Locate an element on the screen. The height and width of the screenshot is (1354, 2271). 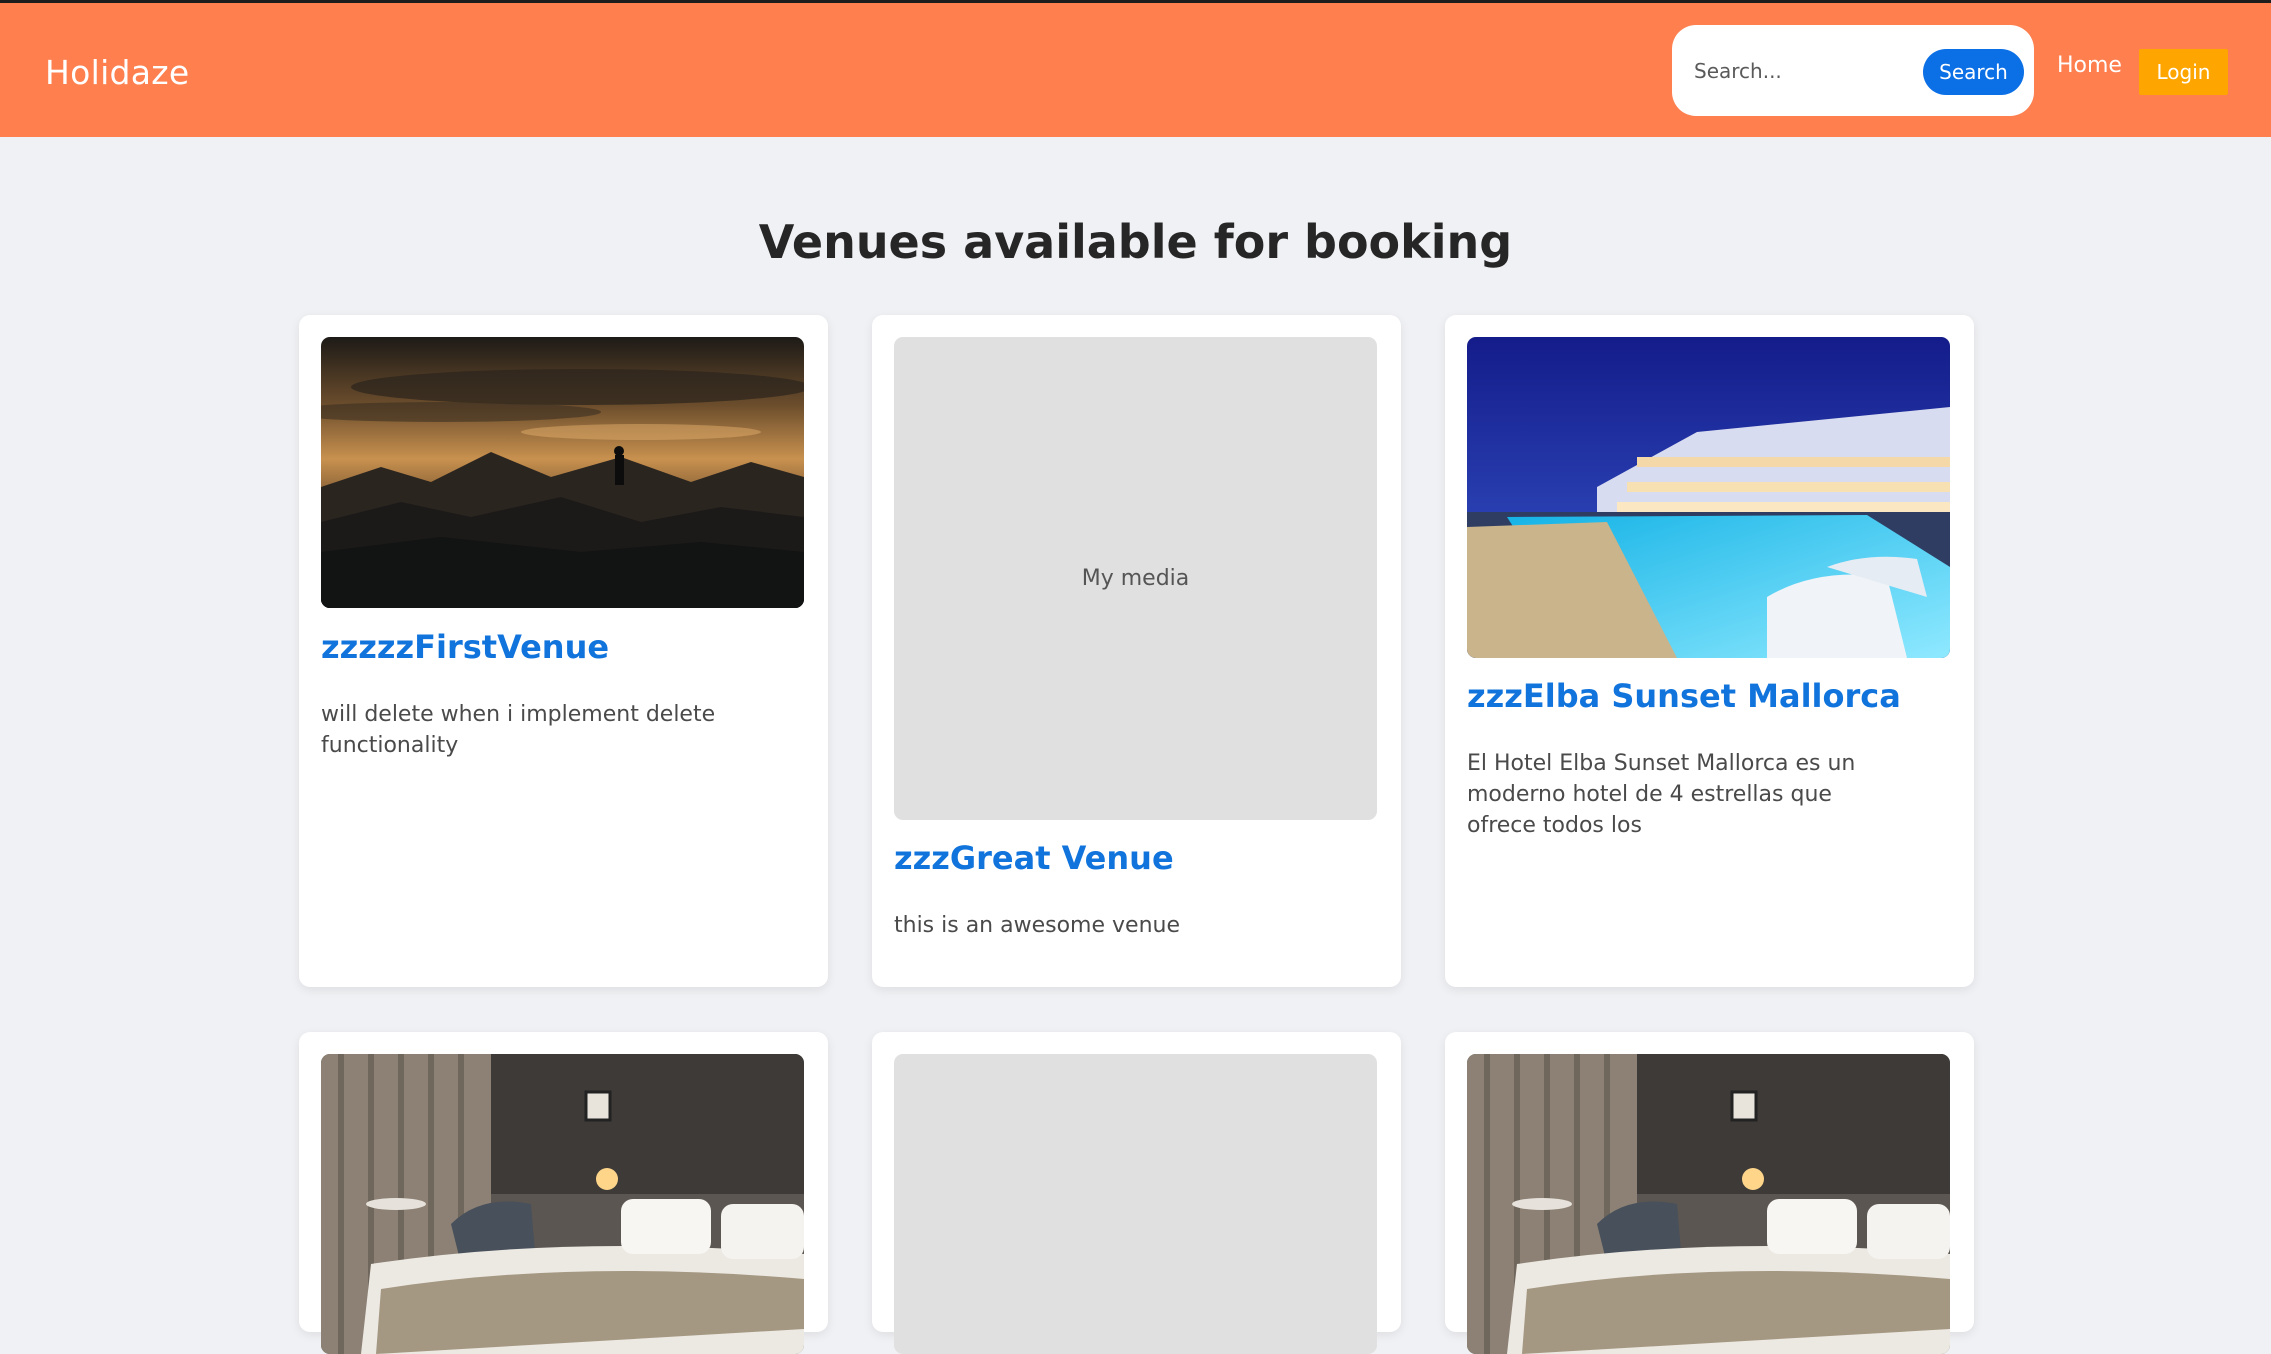
venue-image-placeholder: My media is located at coordinates (1135, 578).